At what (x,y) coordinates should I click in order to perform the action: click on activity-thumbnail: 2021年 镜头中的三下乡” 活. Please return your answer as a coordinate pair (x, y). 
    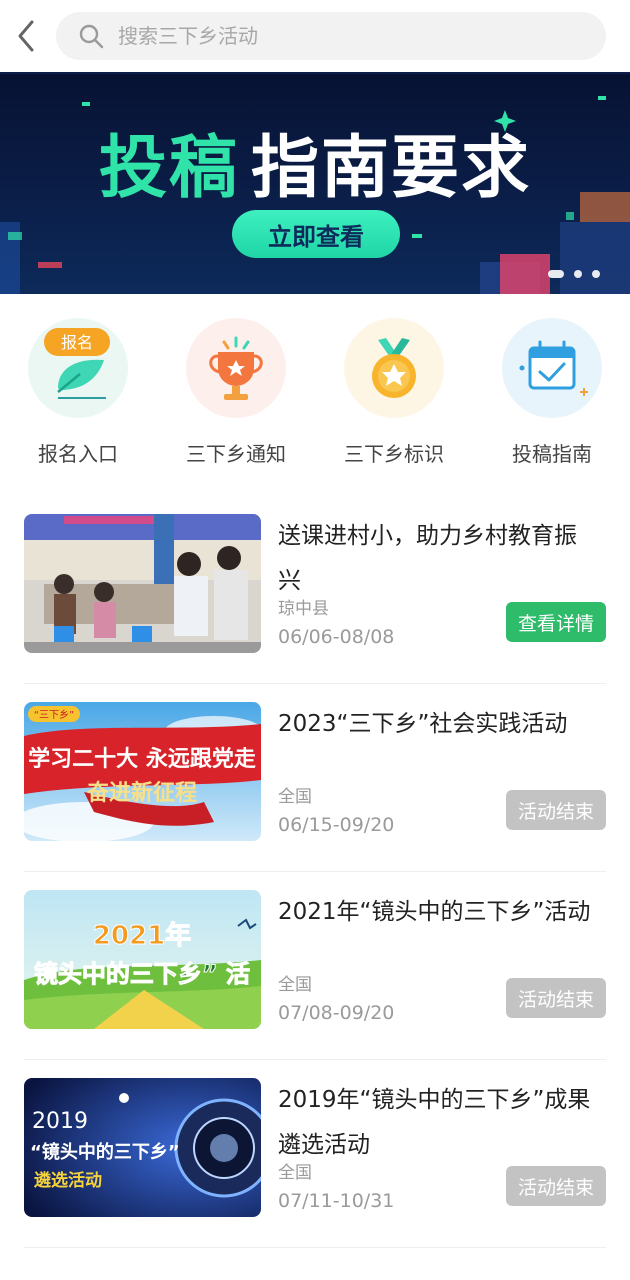
    Looking at the image, I should click on (142, 959).